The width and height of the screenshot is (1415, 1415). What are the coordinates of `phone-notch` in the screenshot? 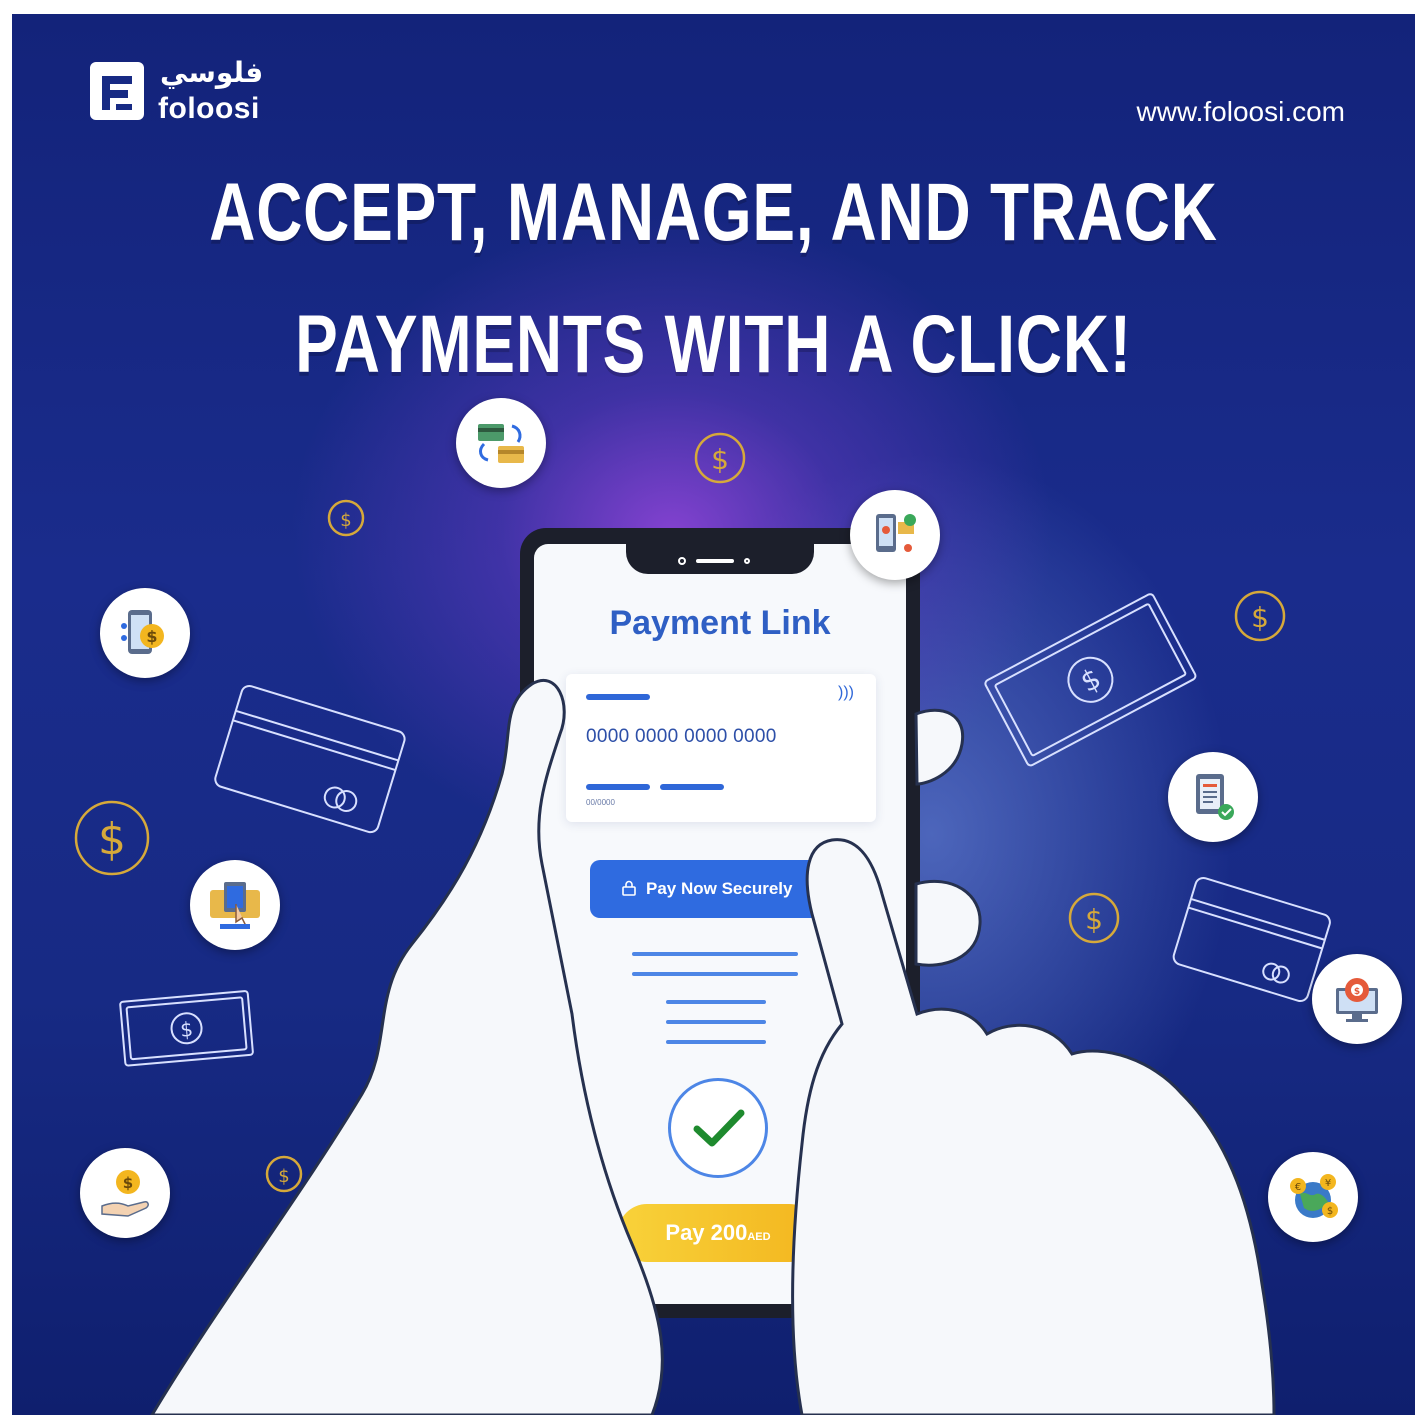 It's located at (720, 559).